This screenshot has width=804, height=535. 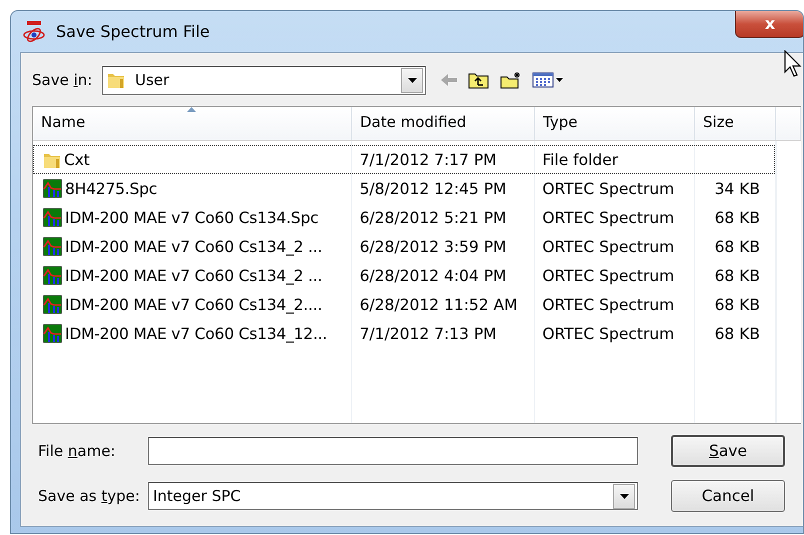 What do you see at coordinates (192, 123) in the screenshot?
I see `column-header: Name` at bounding box center [192, 123].